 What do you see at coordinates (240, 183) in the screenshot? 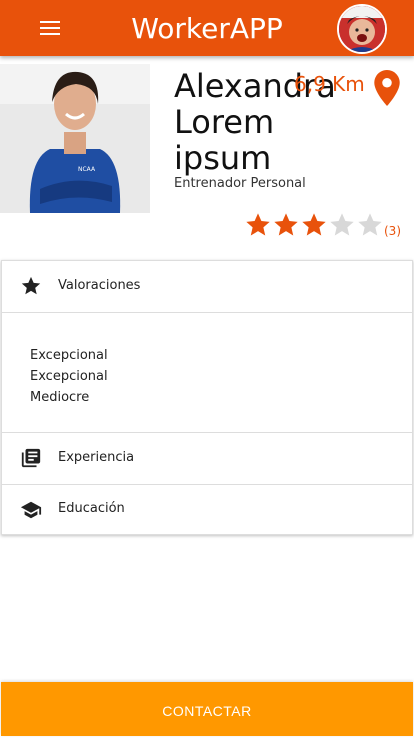
I see `worker-role: Entrenador Personal` at bounding box center [240, 183].